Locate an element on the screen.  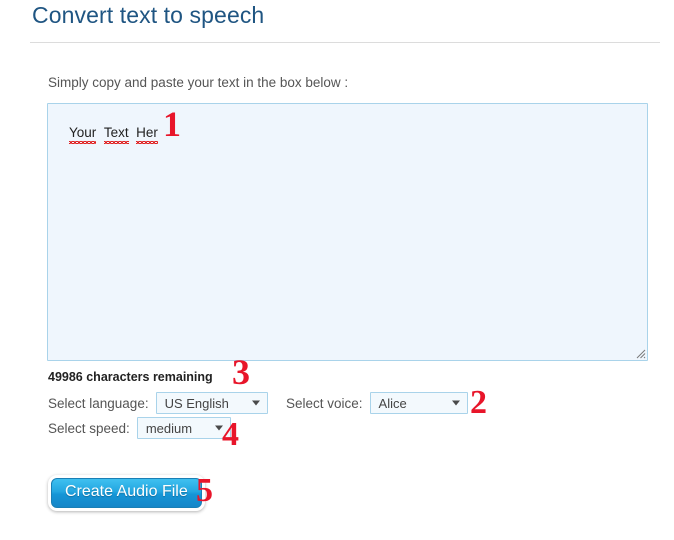
create-audio-button-frame: Create Audio File is located at coordinates (126, 493).